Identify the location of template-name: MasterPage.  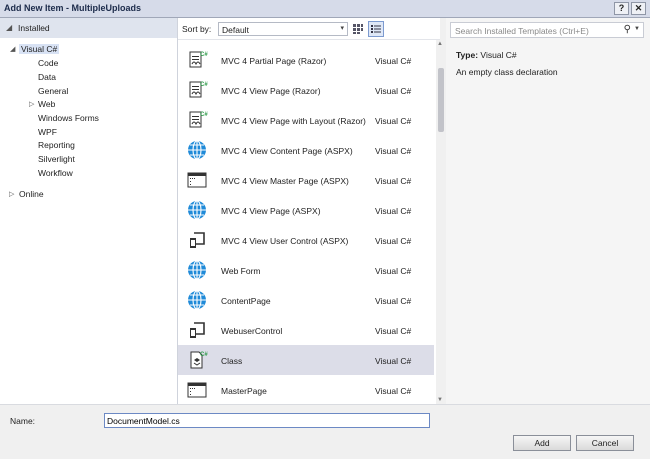
(244, 391).